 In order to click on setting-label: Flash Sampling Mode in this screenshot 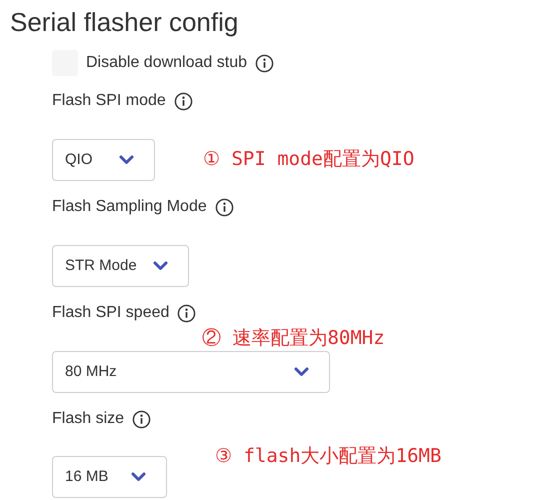, I will do `click(129, 207)`.